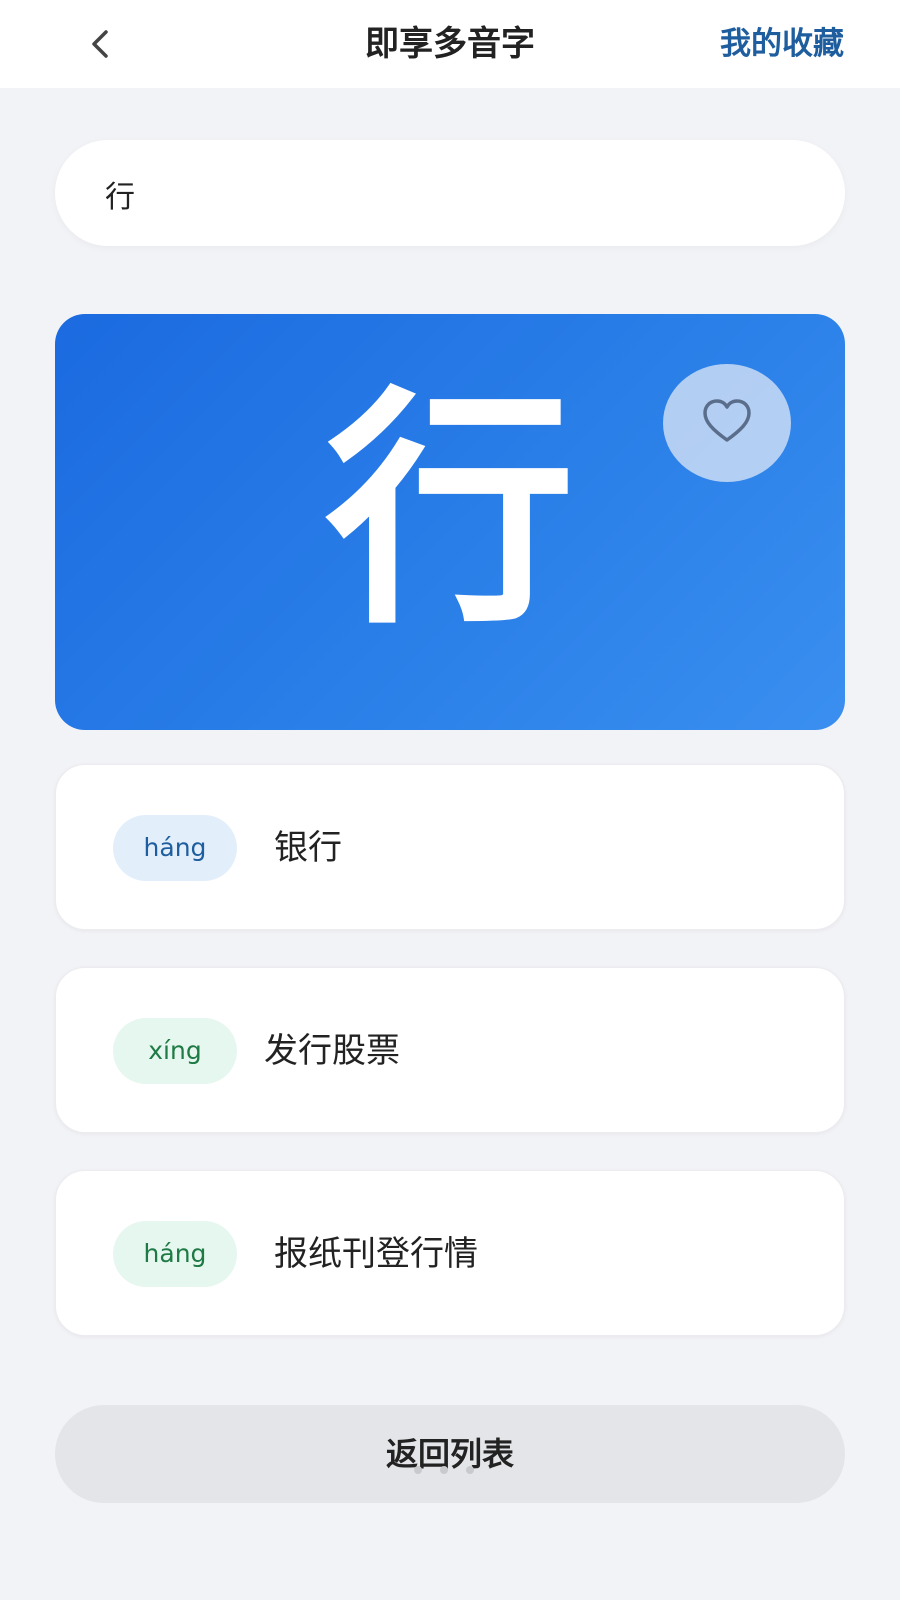 The width and height of the screenshot is (900, 1600). I want to click on my-favorites-link: 我的收藏, so click(782, 44).